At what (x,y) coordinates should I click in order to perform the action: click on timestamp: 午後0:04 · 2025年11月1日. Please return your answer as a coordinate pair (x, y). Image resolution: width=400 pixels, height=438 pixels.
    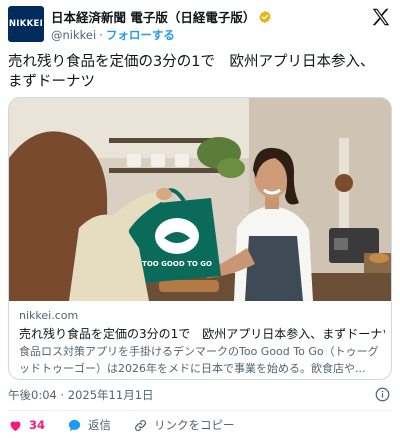
    Looking at the image, I should click on (81, 395).